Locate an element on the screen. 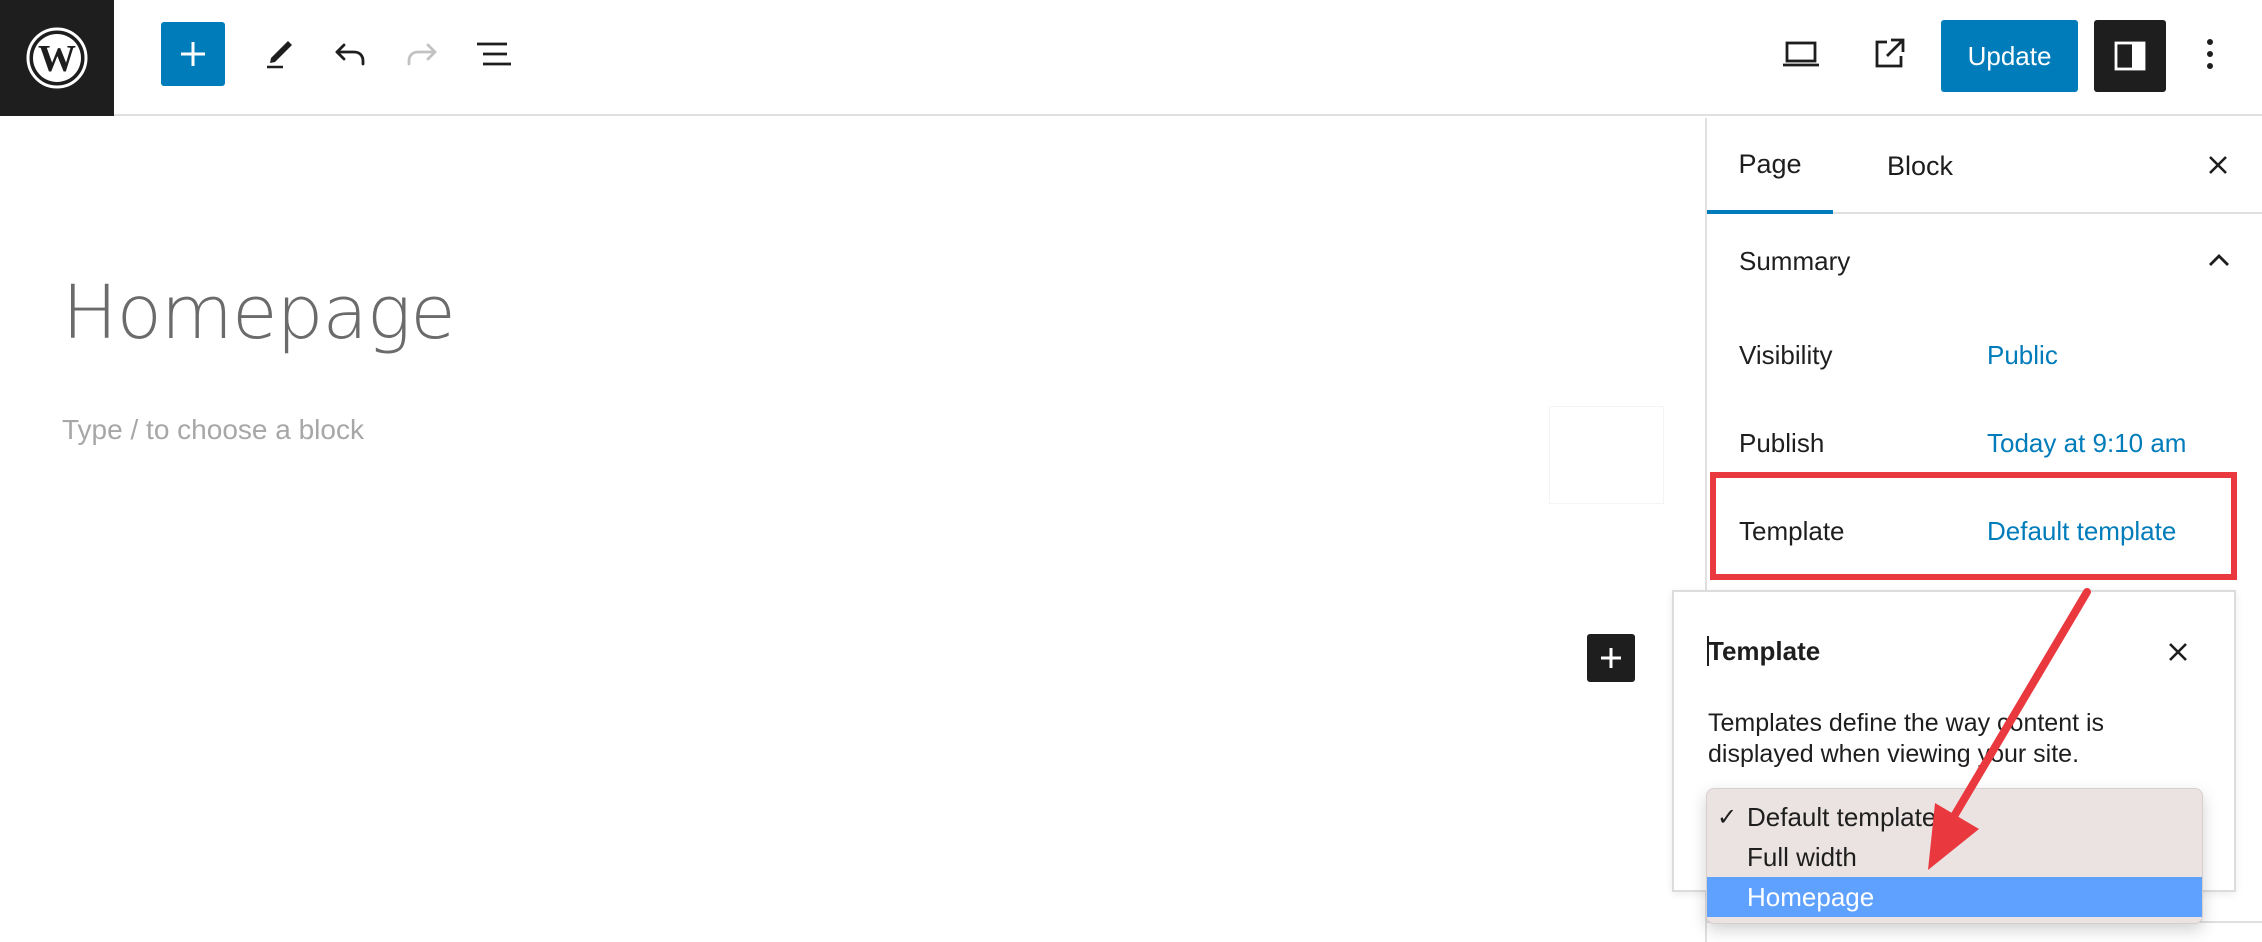 The width and height of the screenshot is (2262, 942). template-select-dropdown: ✓ Default template Full width Homepage is located at coordinates (1954, 856).